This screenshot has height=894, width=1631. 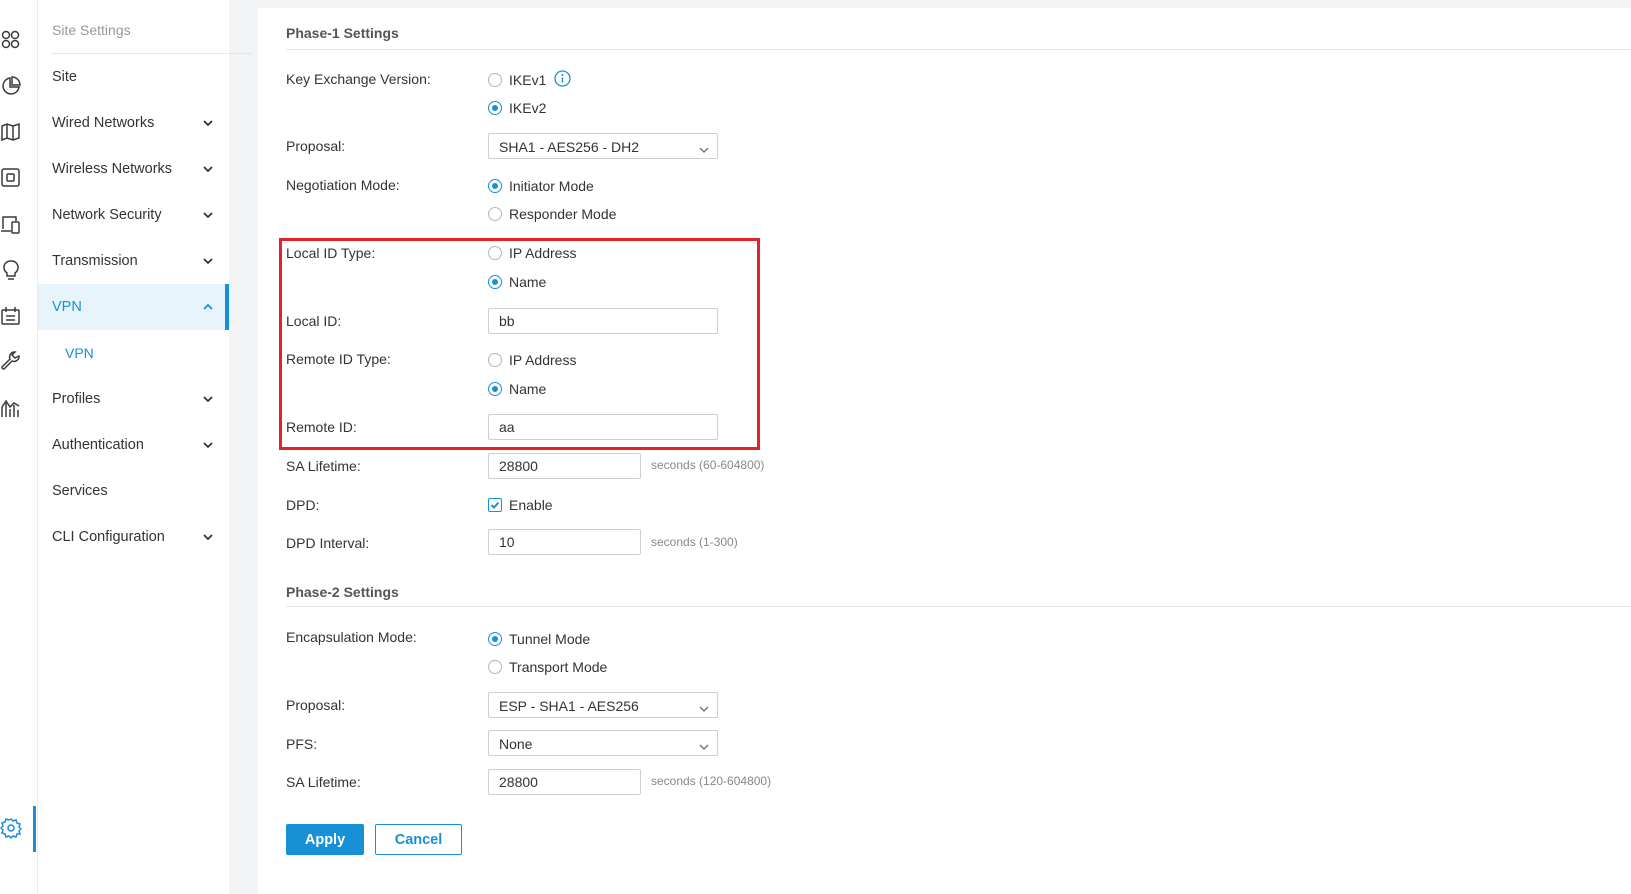 I want to click on sidebar-item-vpn: VPN, so click(x=133, y=307).